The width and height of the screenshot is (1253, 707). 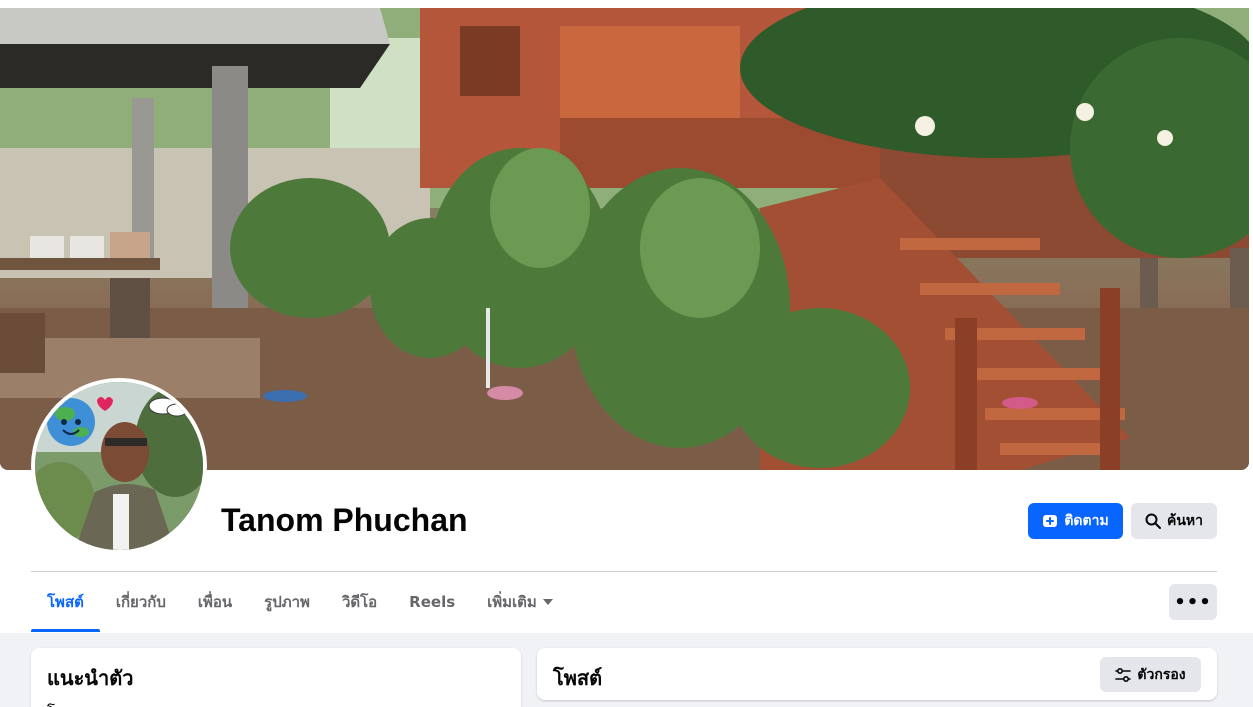 I want to click on avatar-photo, so click(x=119, y=466).